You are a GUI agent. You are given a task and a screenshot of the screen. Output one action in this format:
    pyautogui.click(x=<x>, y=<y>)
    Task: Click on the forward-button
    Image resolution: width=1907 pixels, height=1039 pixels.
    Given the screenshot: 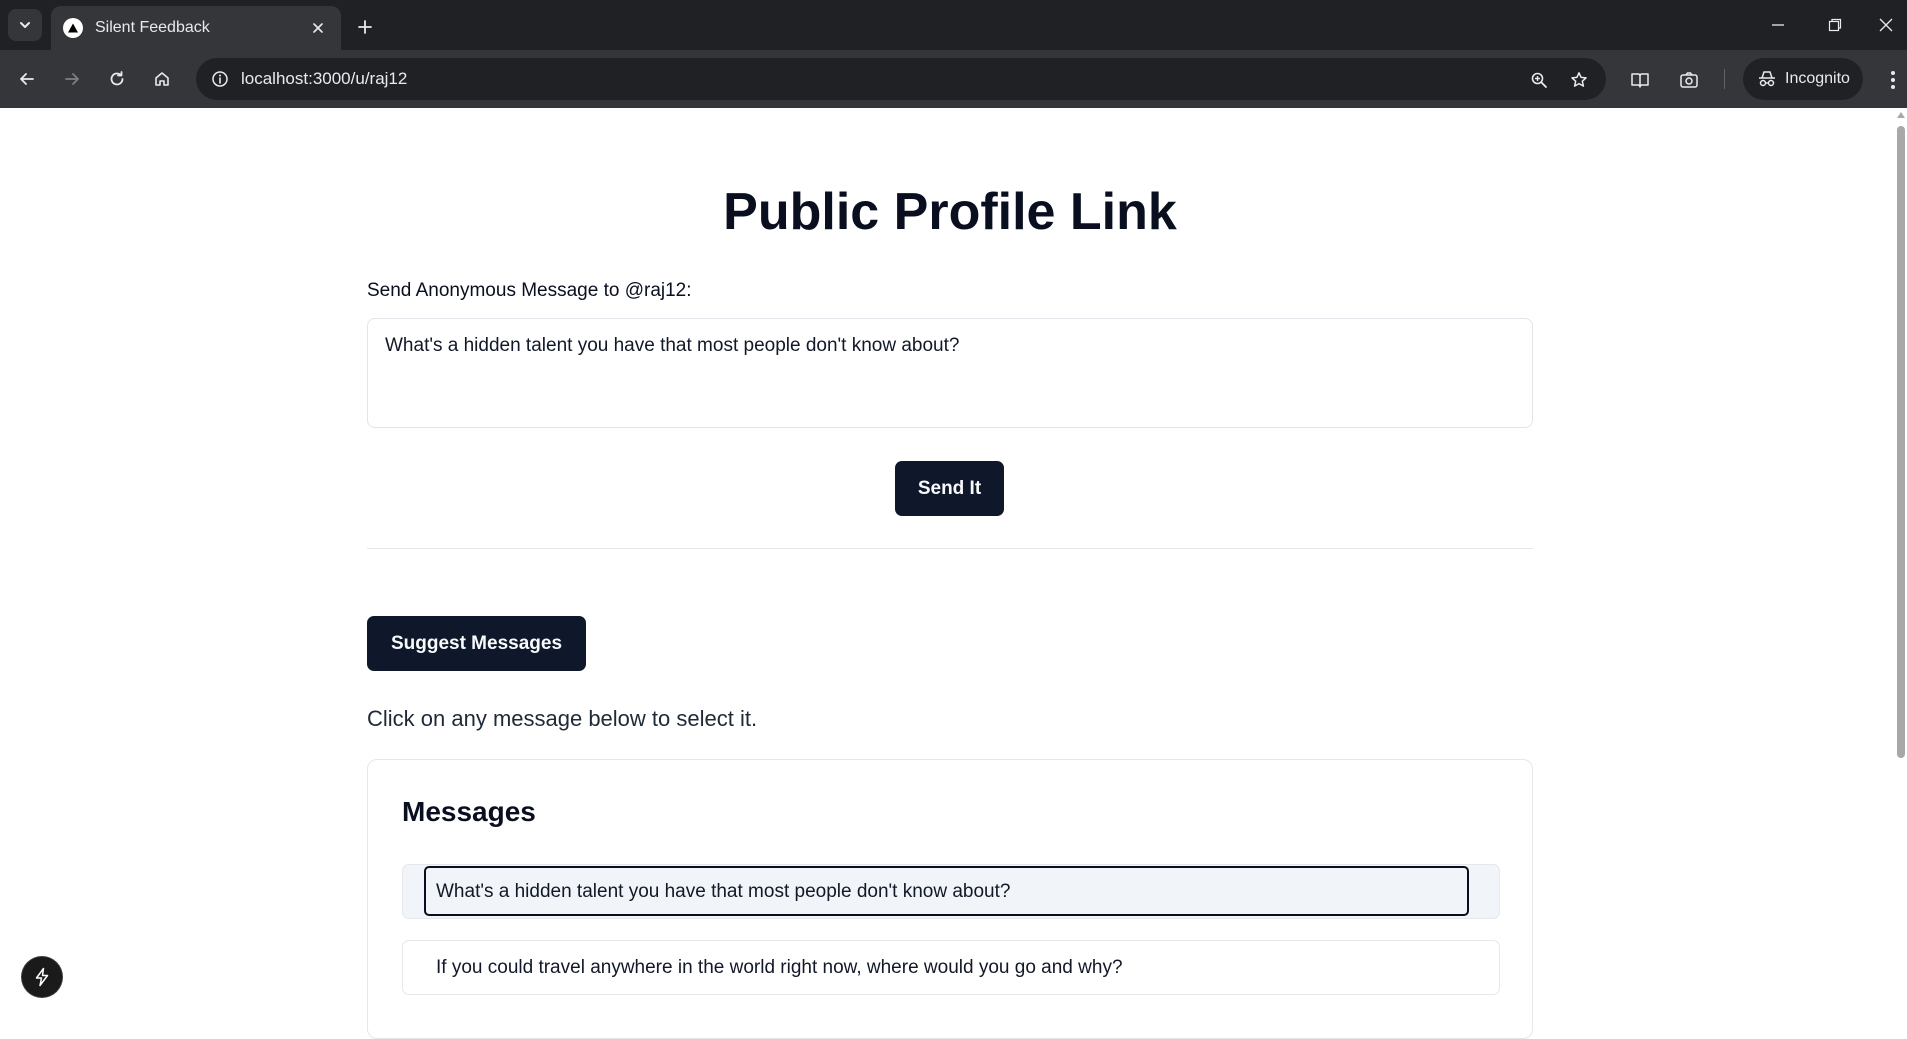 What is the action you would take?
    pyautogui.click(x=72, y=79)
    